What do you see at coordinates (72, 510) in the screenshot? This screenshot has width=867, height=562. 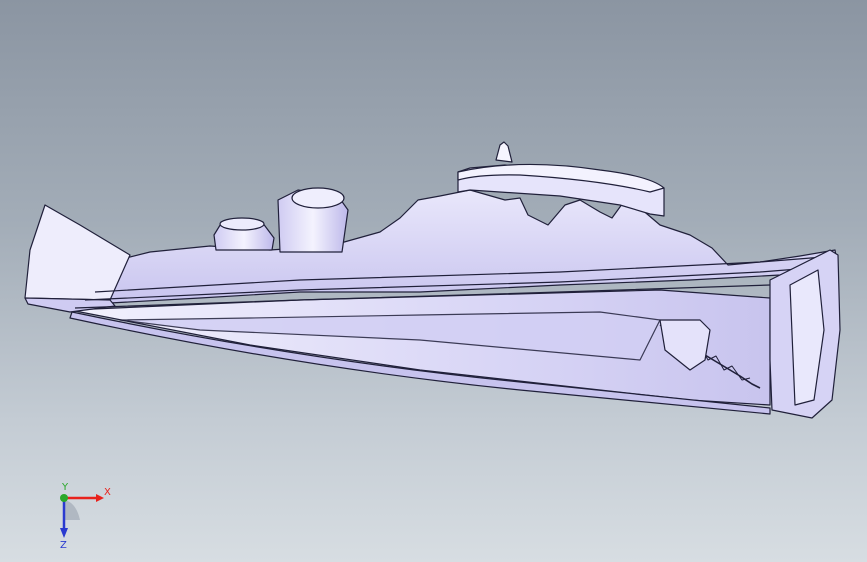 I see `triad-shadow` at bounding box center [72, 510].